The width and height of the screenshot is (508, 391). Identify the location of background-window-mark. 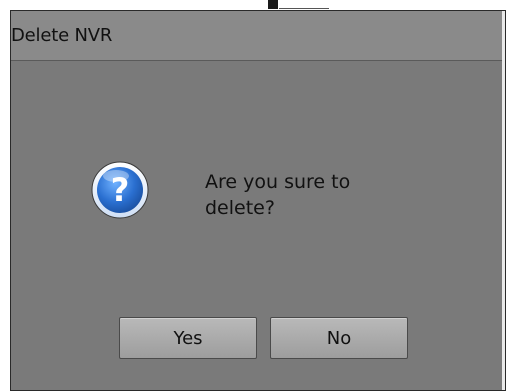
(273, 4).